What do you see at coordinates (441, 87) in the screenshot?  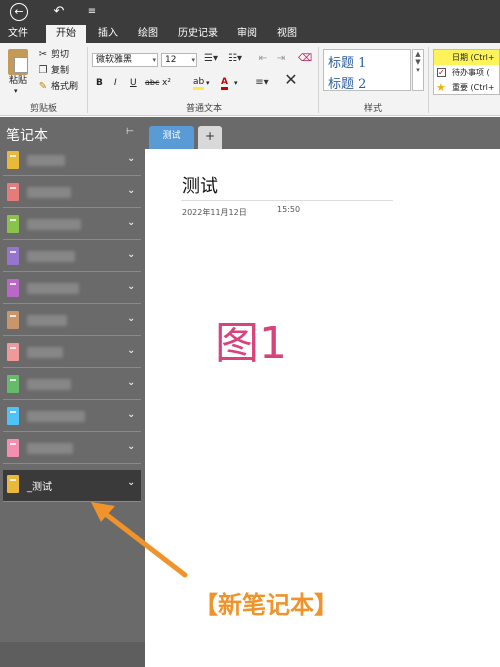 I see `star-icon: ★` at bounding box center [441, 87].